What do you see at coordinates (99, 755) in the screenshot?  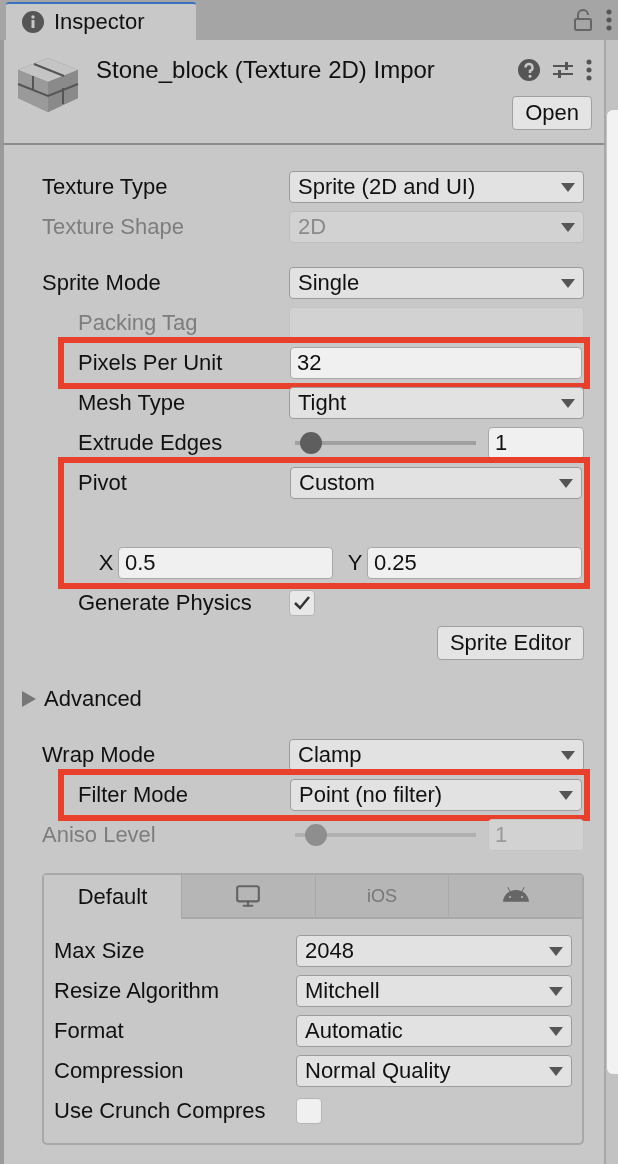 I see `field-label: Wrap Mode` at bounding box center [99, 755].